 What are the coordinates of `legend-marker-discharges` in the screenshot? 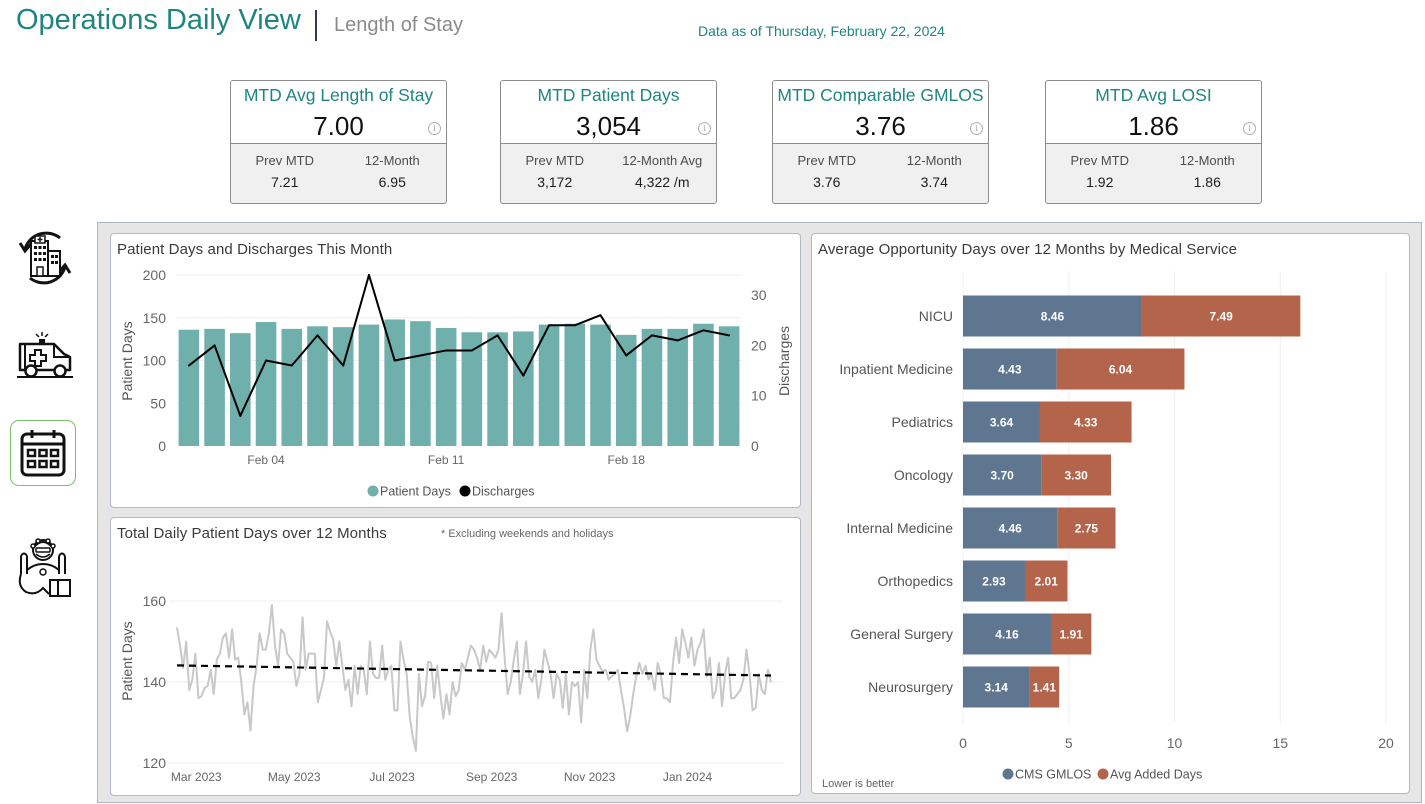 It's located at (465, 491).